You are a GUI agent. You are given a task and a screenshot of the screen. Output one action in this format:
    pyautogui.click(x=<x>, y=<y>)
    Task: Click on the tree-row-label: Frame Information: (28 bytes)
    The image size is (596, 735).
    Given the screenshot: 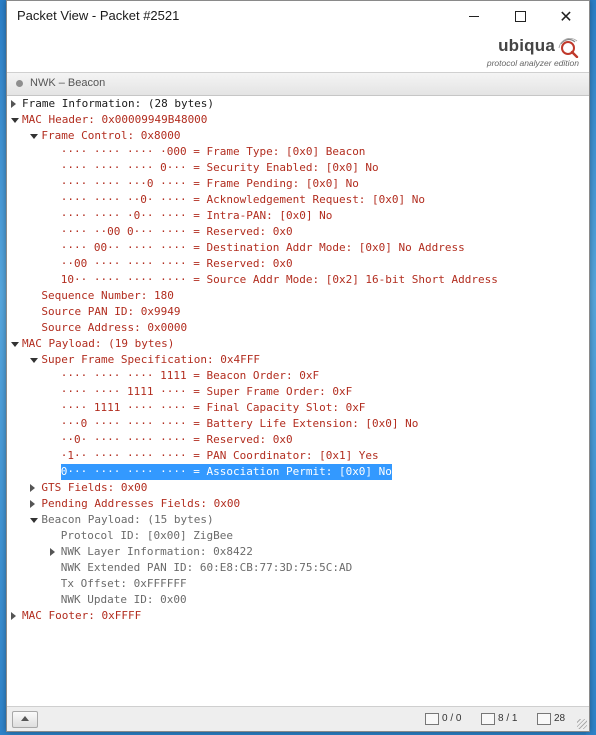 What is the action you would take?
    pyautogui.click(x=118, y=103)
    